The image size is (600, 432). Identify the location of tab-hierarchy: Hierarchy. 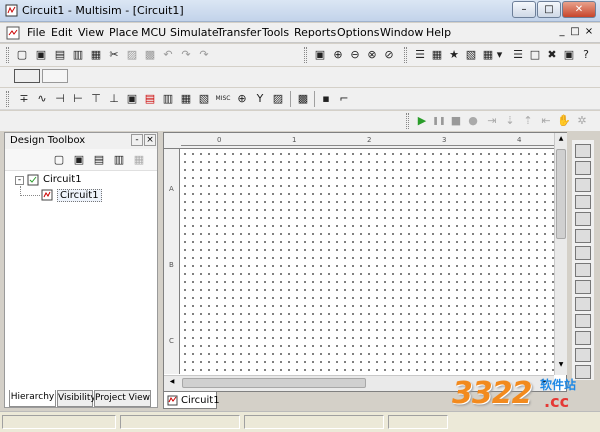
(32, 398).